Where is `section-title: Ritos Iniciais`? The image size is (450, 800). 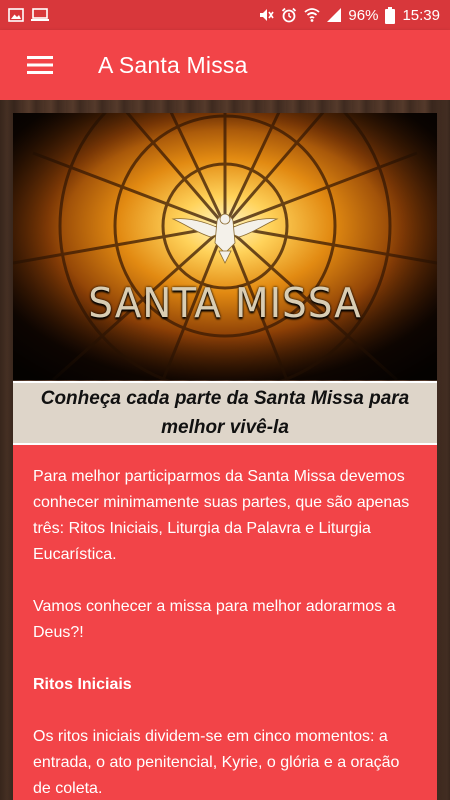 section-title: Ritos Iniciais is located at coordinates (82, 684).